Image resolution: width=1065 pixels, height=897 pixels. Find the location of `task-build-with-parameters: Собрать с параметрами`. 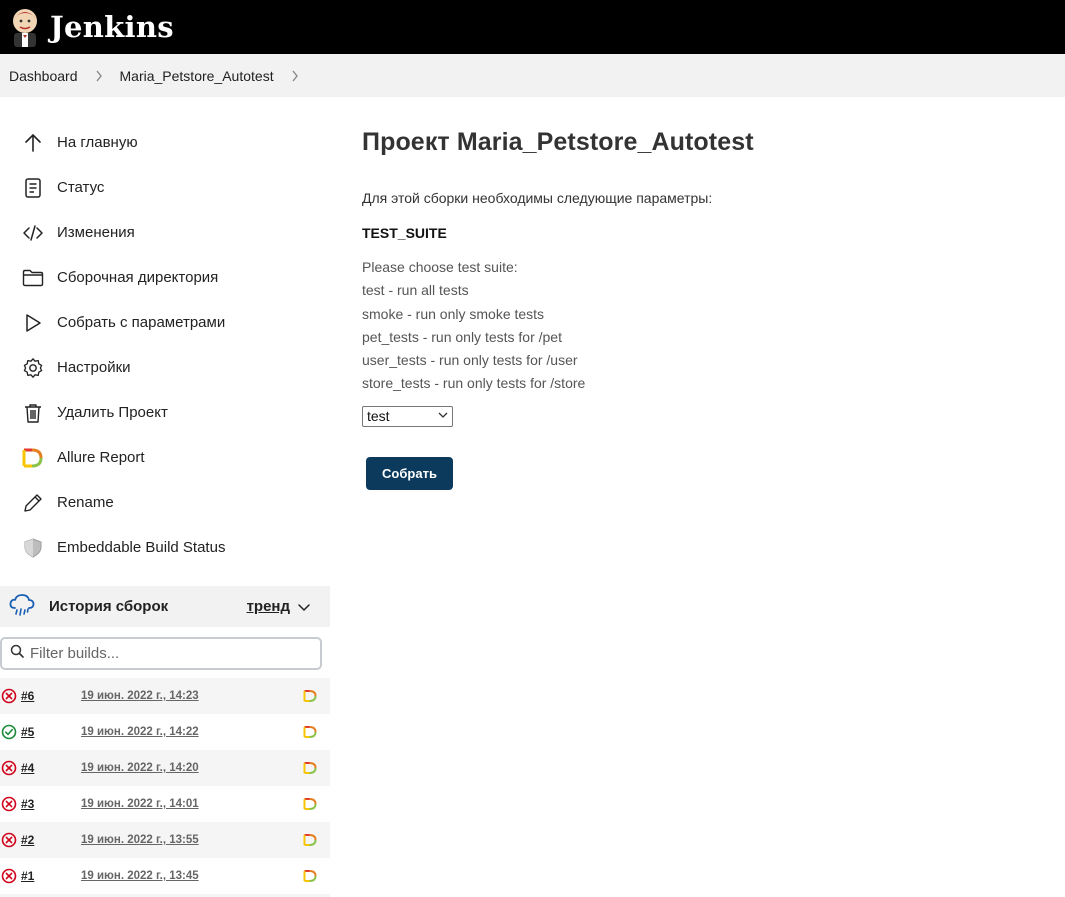

task-build-with-parameters: Собрать с параметрами is located at coordinates (165, 322).